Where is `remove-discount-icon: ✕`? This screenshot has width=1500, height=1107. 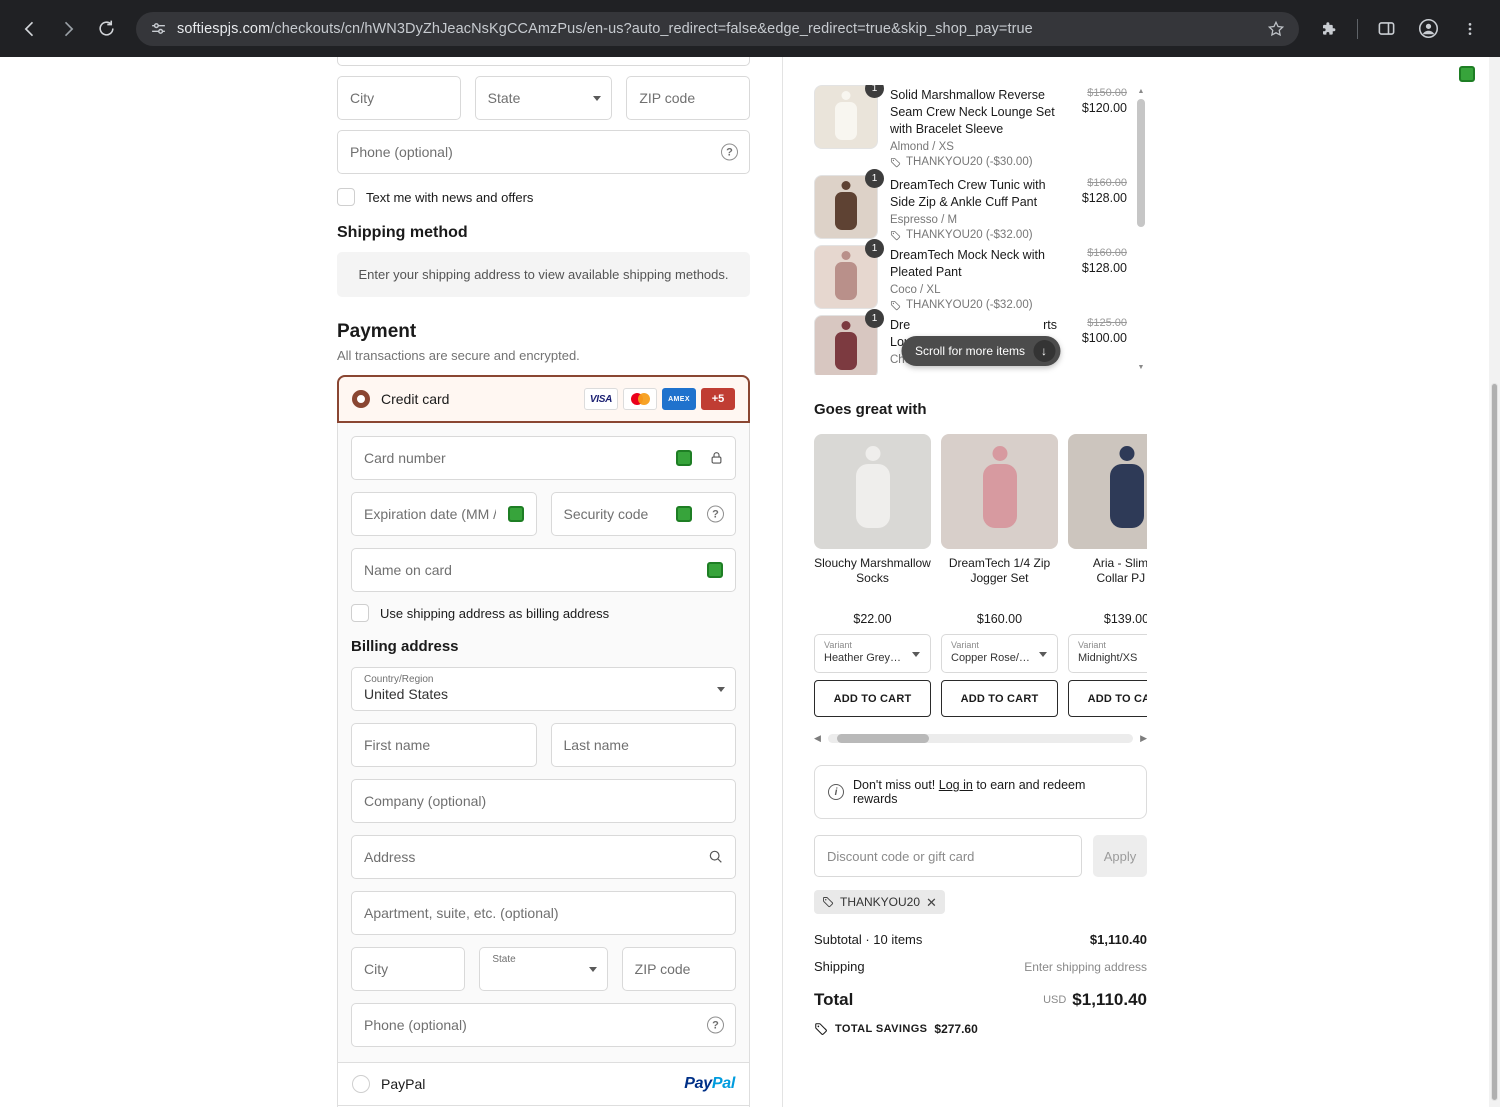
remove-discount-icon: ✕ is located at coordinates (931, 902).